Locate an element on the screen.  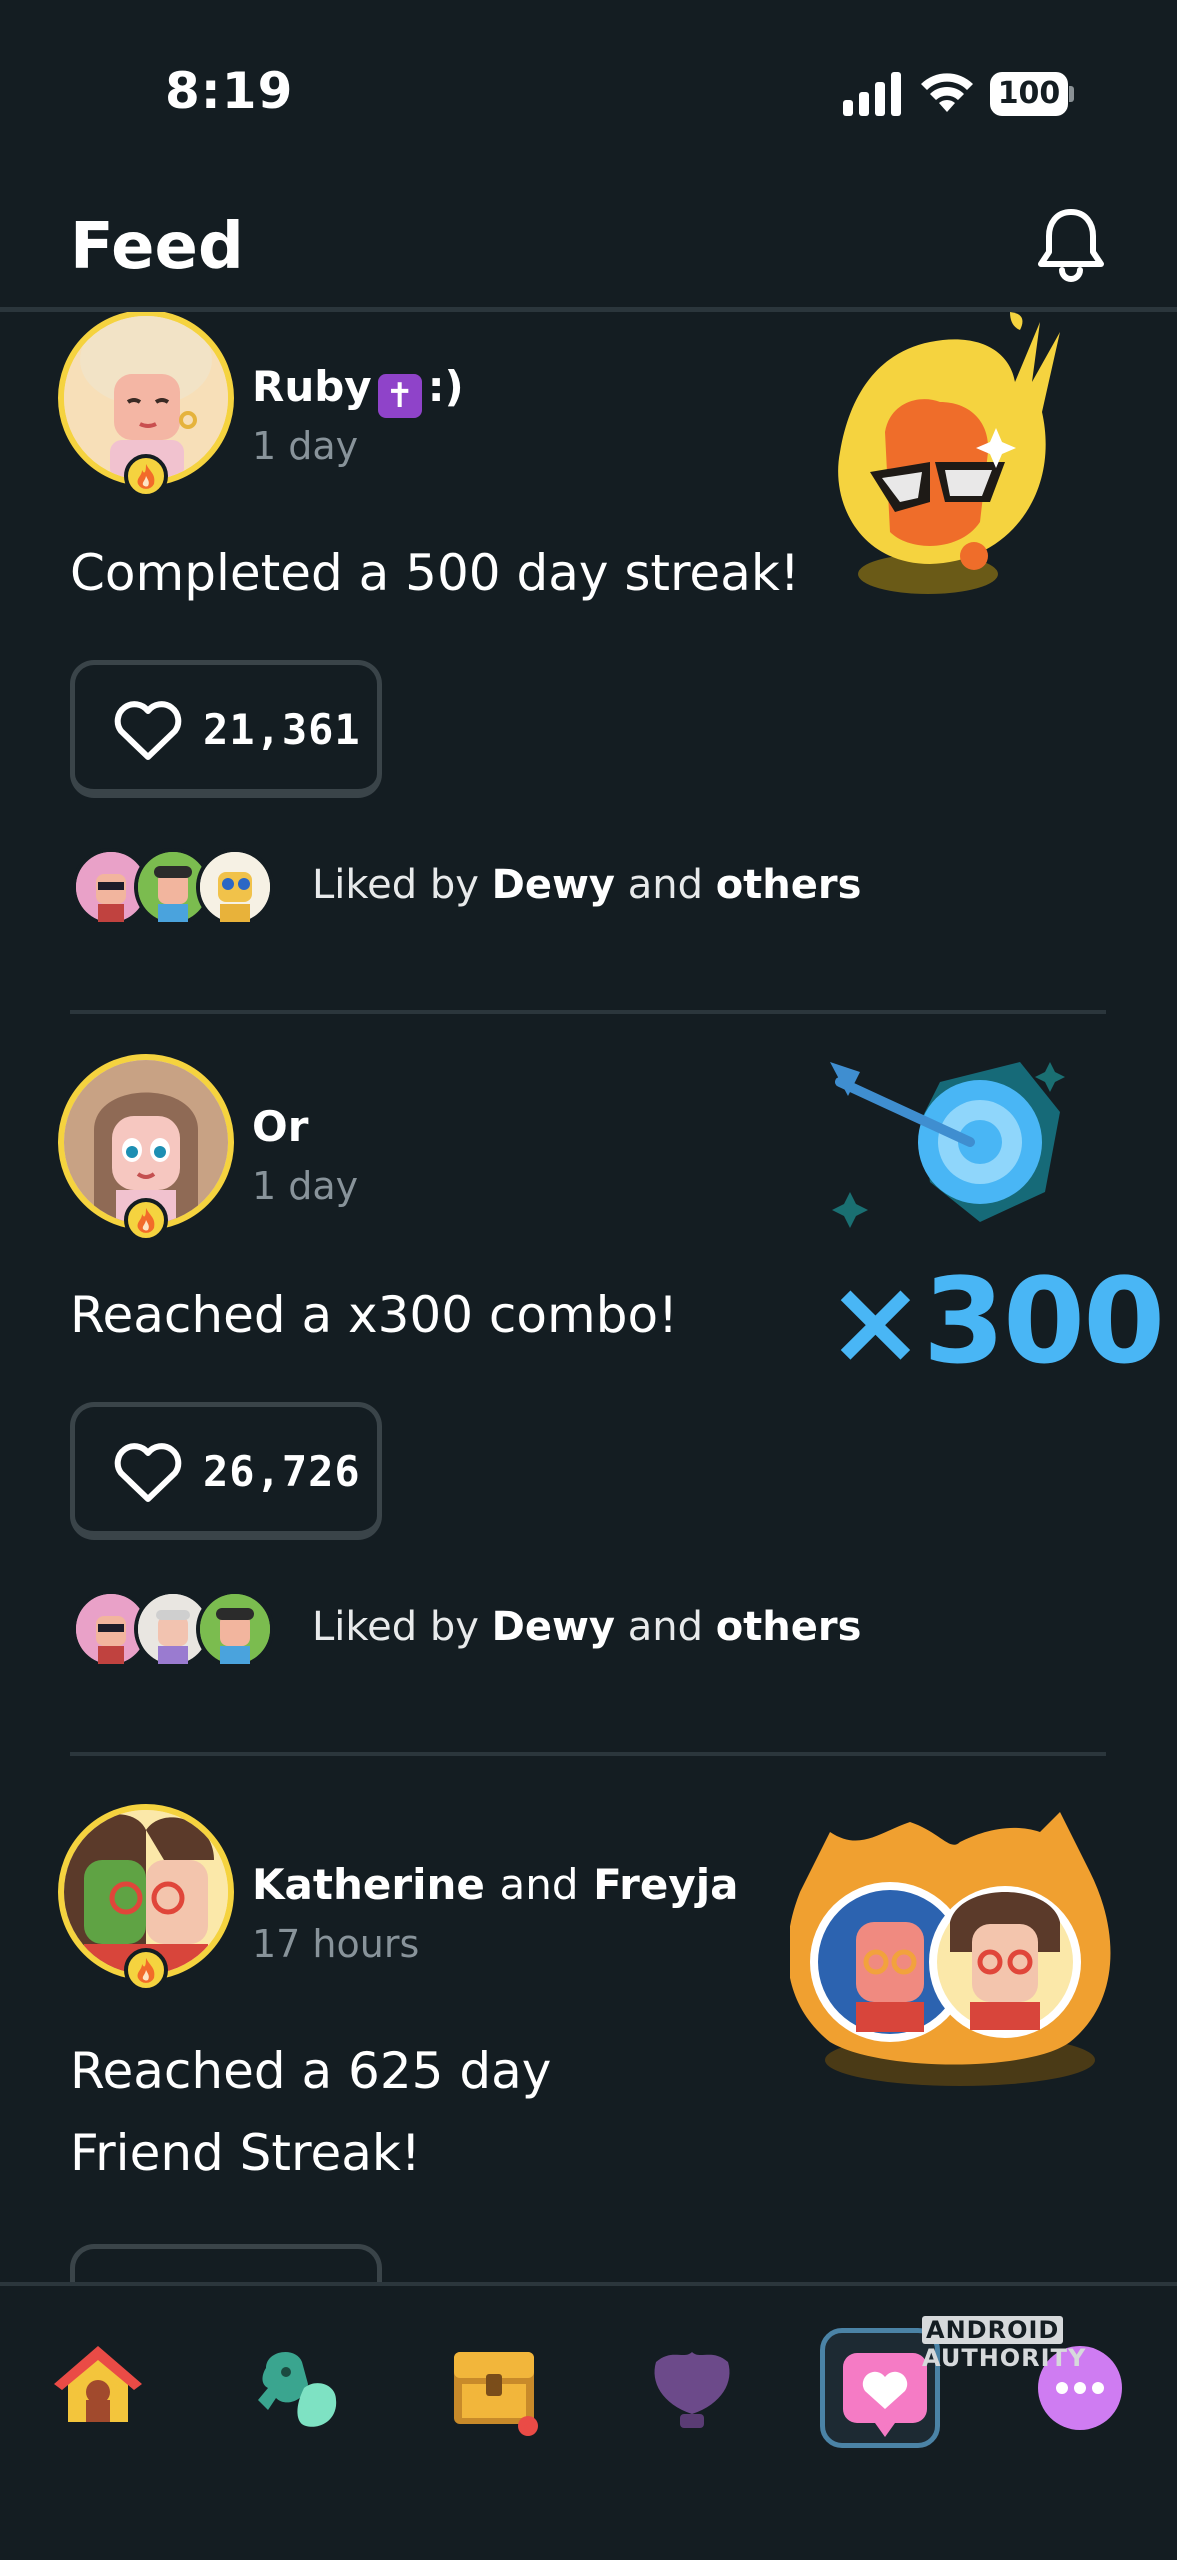
like-count: 21,361 is located at coordinates (282, 729).